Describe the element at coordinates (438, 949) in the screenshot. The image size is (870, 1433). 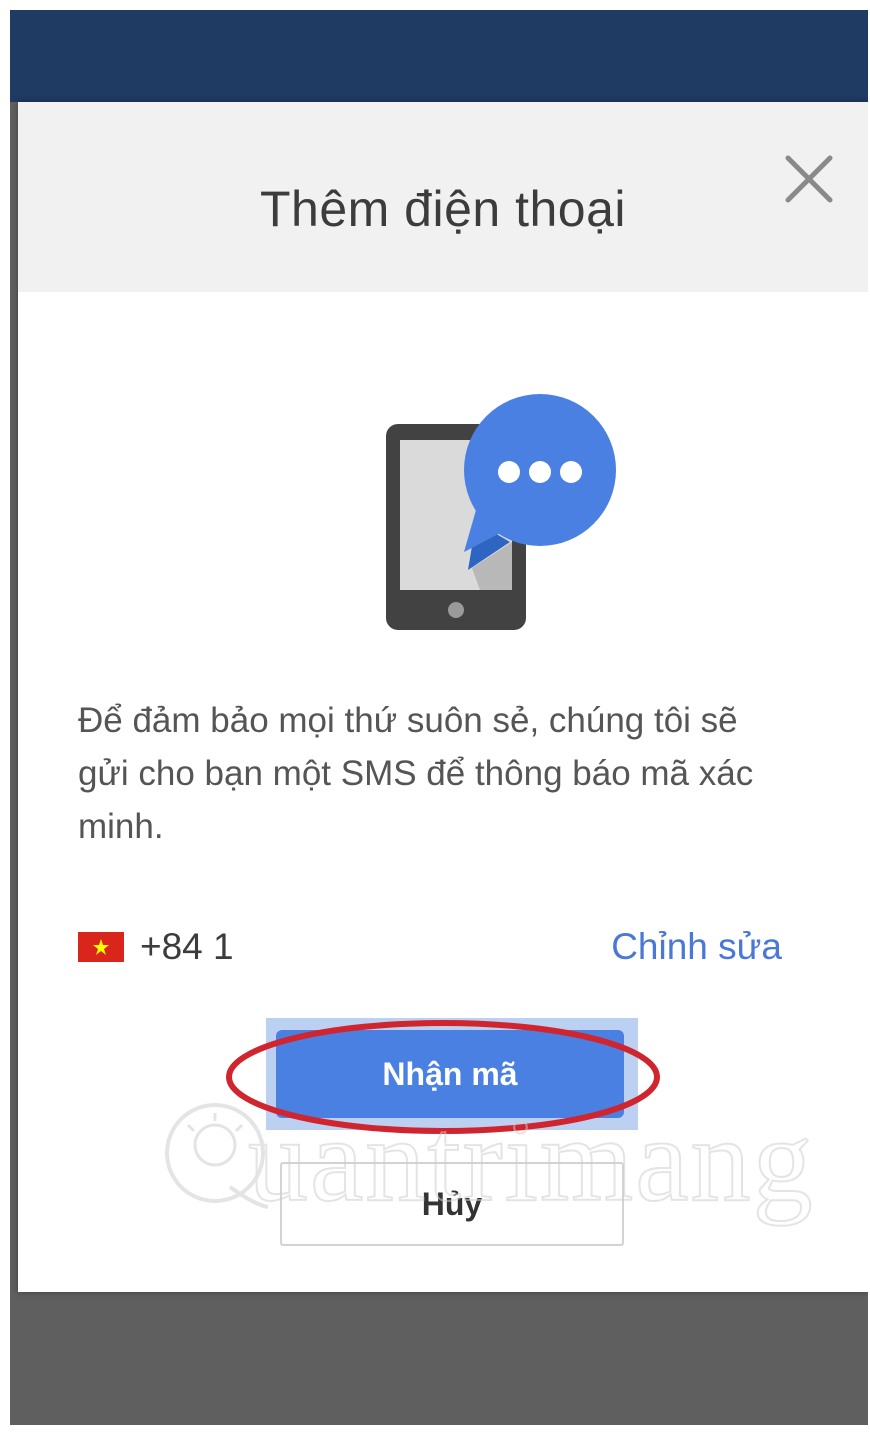
I see `phone-number-row: +84 1 Chỉnh sửa` at that location.